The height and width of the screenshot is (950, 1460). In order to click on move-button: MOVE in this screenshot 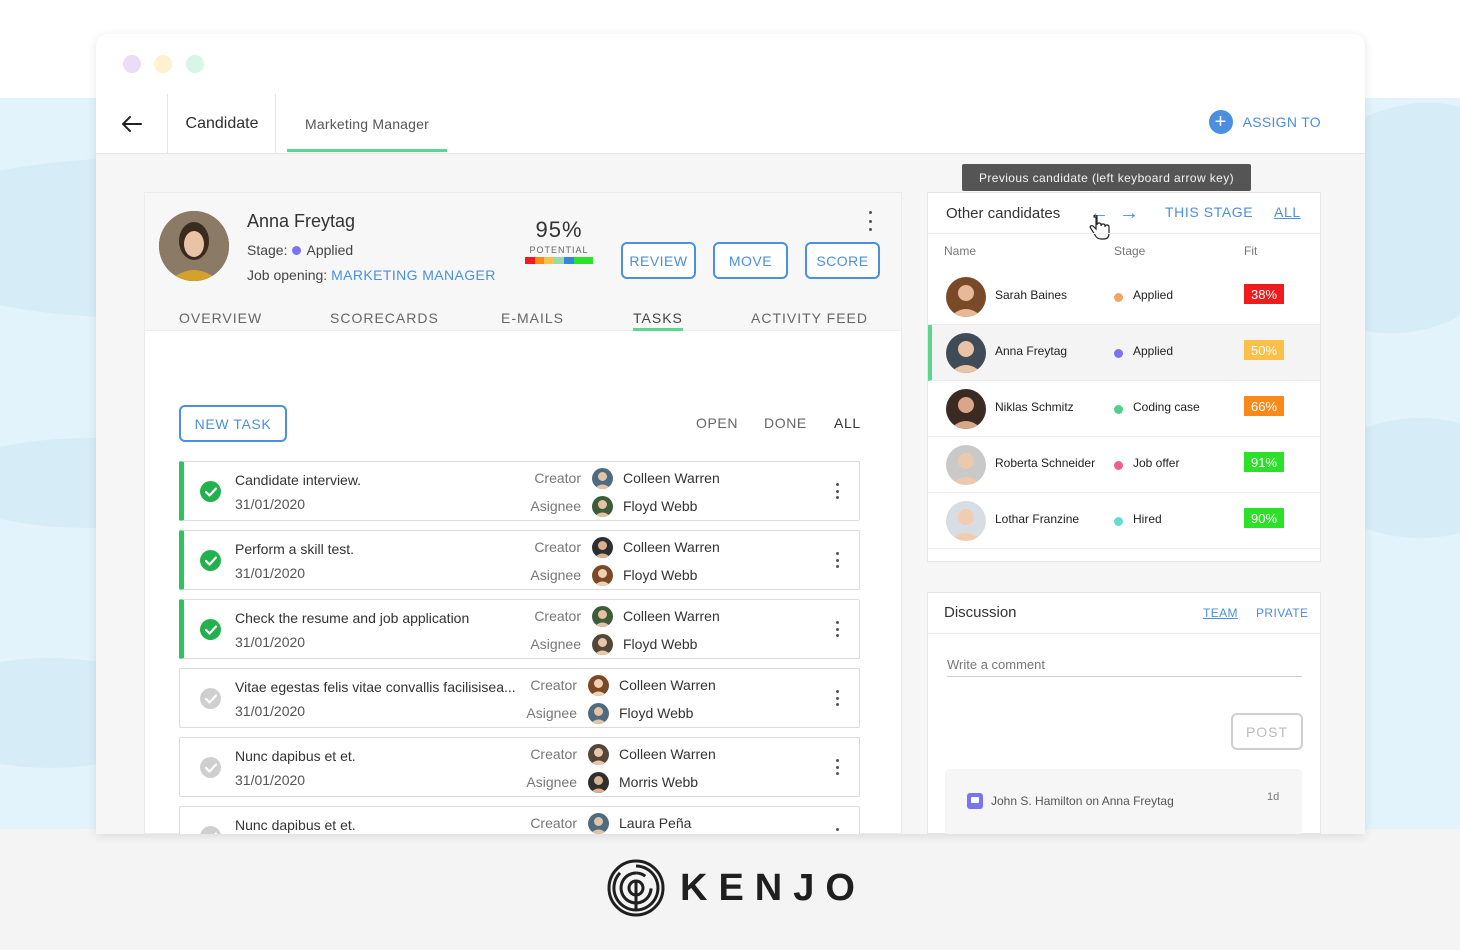, I will do `click(750, 260)`.